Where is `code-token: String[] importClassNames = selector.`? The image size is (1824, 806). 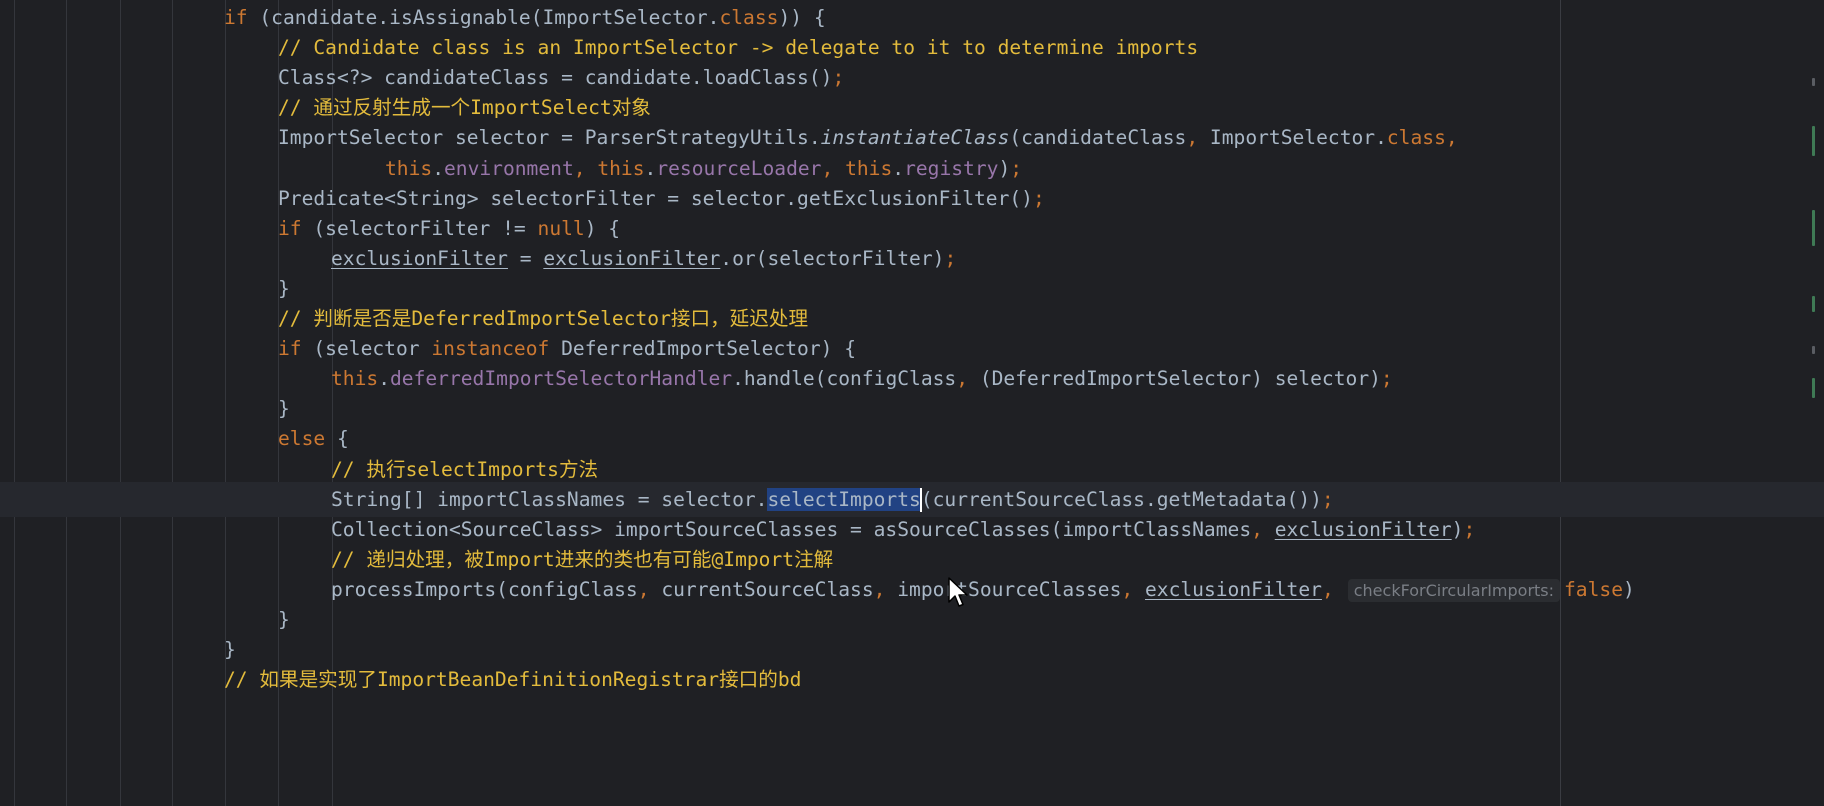 code-token: String[] importClassNames = selector. is located at coordinates (549, 499).